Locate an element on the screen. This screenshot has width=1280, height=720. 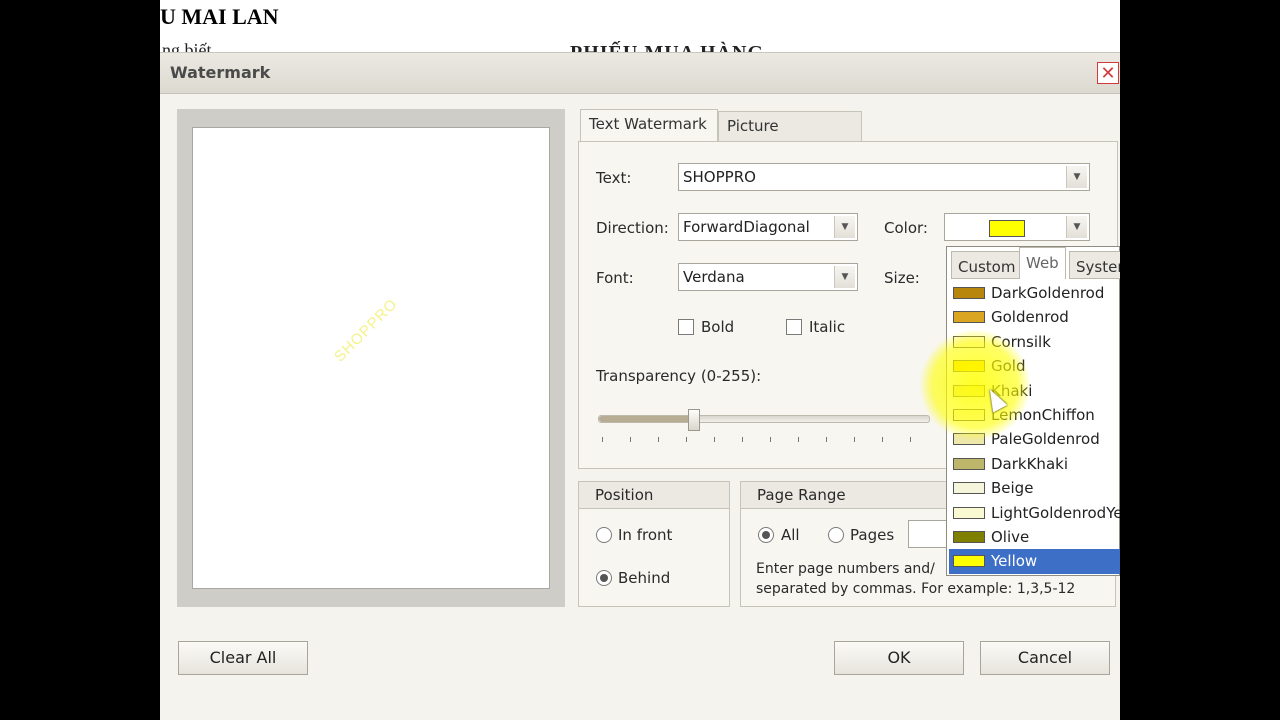
color-name: LemonChiffon is located at coordinates (1043, 414).